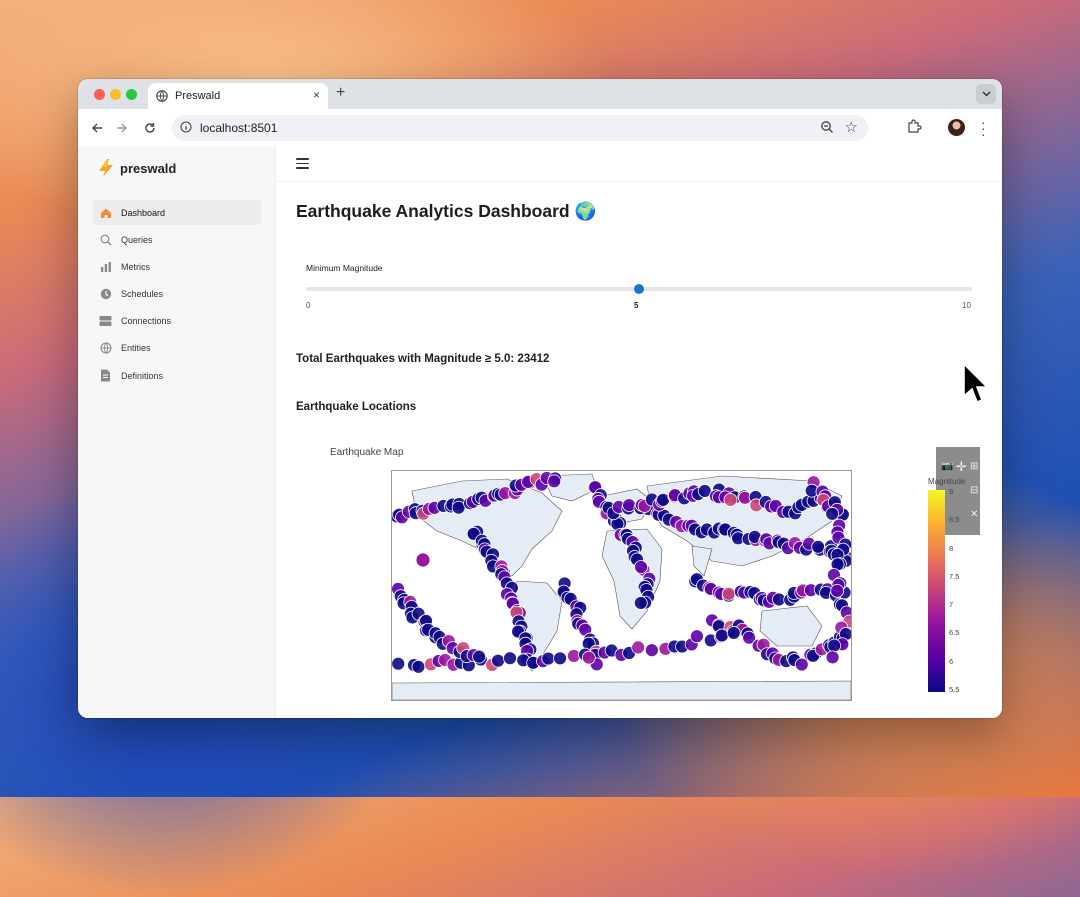  I want to click on address-bar: localhost:8501 ☆, so click(520, 128).